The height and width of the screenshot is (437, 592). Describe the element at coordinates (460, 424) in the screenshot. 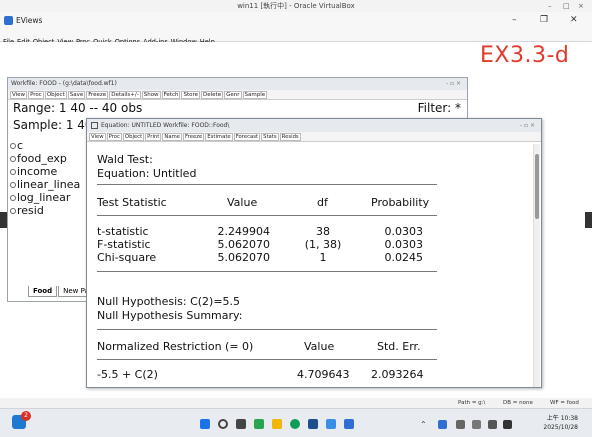

I see `network-icon` at that location.